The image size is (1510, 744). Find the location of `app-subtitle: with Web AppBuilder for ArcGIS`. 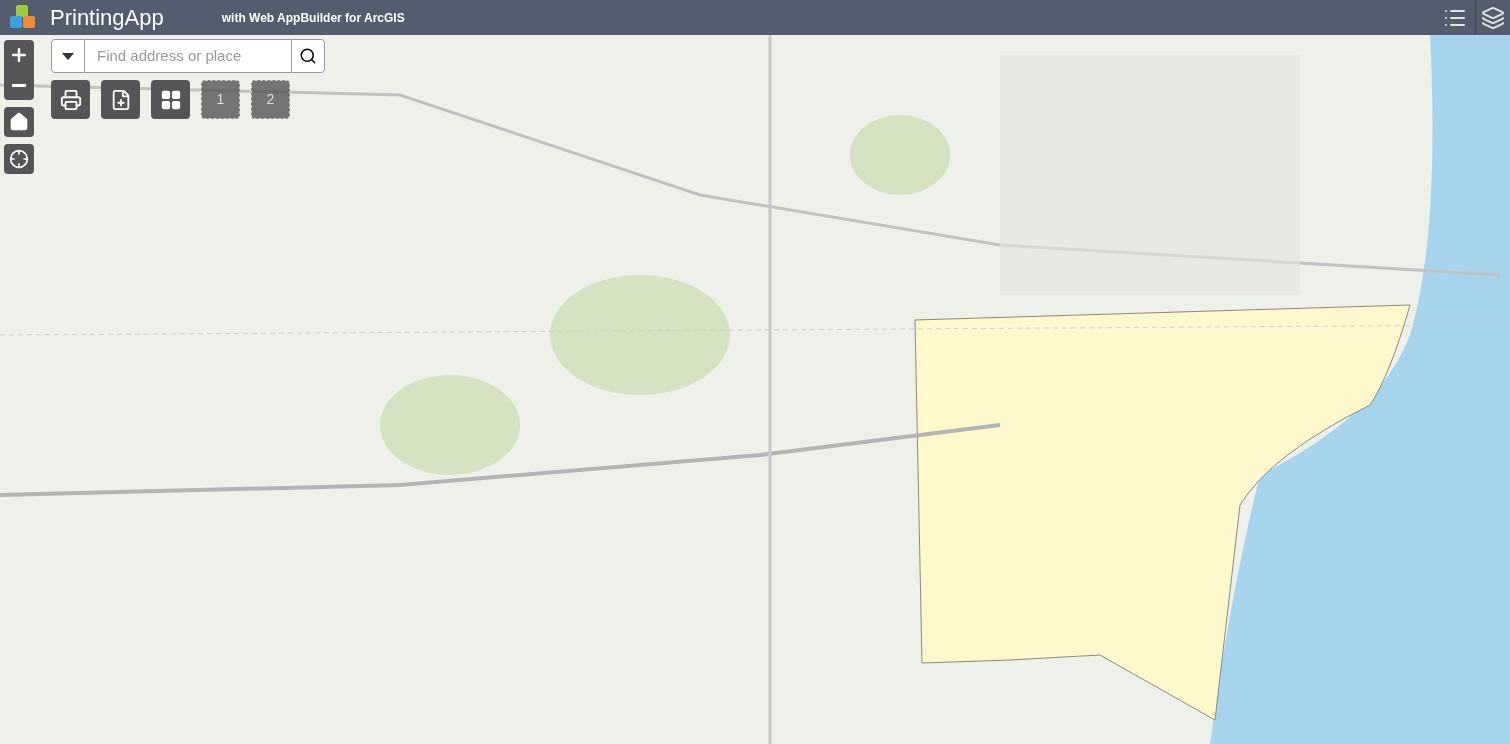

app-subtitle: with Web AppBuilder for ArcGIS is located at coordinates (313, 18).